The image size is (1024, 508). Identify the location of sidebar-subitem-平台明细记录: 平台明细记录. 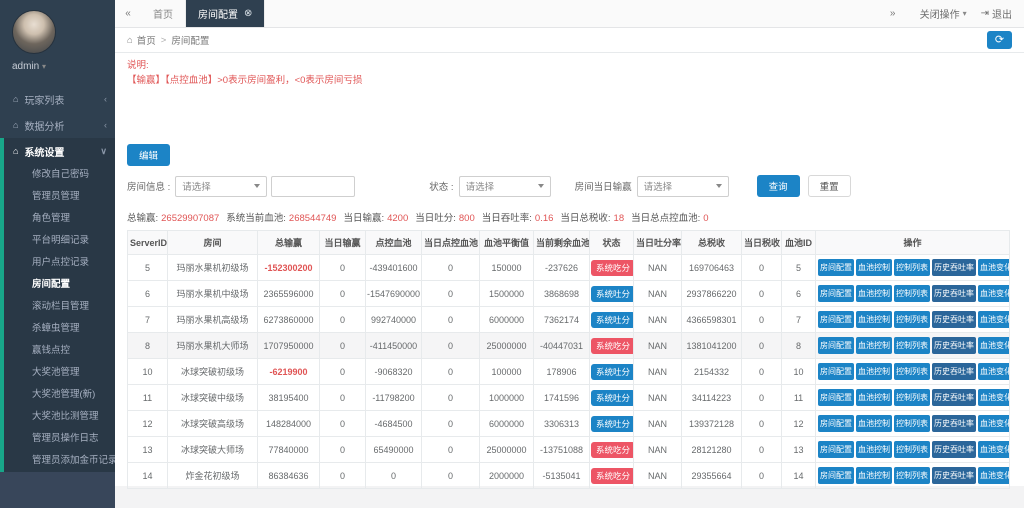
(59, 241).